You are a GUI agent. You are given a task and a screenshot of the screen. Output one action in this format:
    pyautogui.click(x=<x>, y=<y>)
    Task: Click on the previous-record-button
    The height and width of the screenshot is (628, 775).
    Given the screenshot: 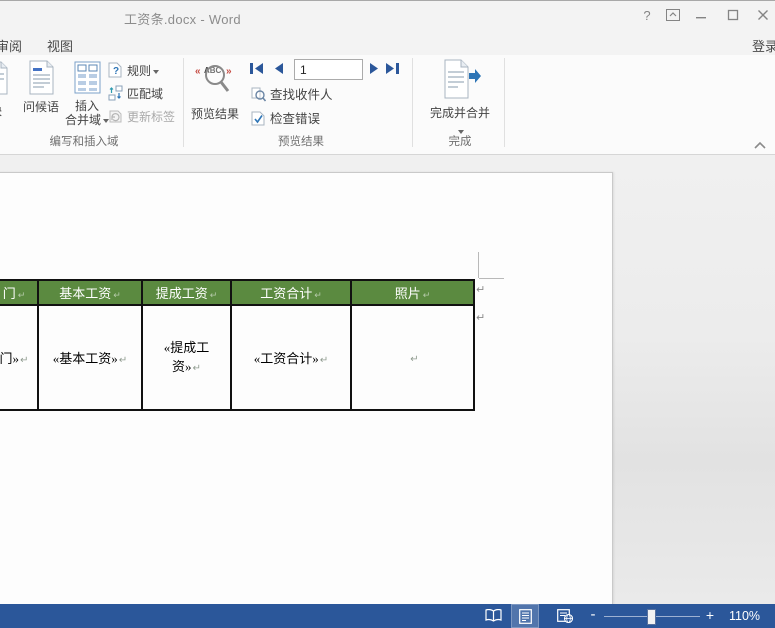 What is the action you would take?
    pyautogui.click(x=280, y=69)
    